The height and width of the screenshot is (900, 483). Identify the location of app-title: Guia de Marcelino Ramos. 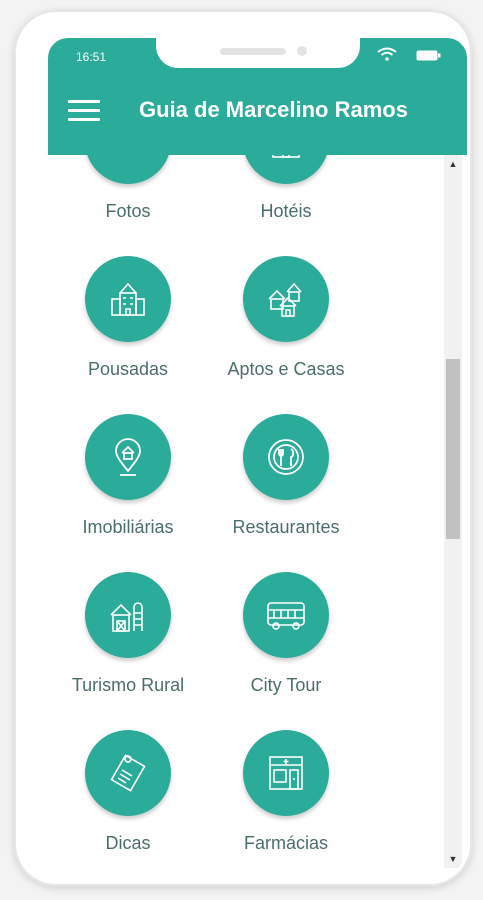
(273, 109).